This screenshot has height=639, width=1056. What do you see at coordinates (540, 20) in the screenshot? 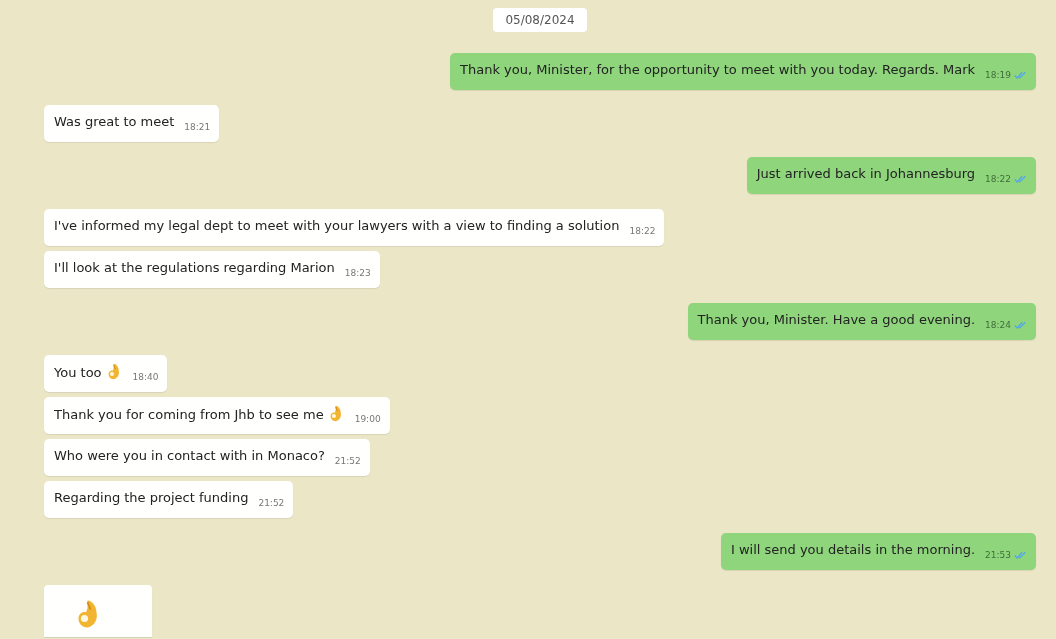
I see `date-label: 05/08/2024` at bounding box center [540, 20].